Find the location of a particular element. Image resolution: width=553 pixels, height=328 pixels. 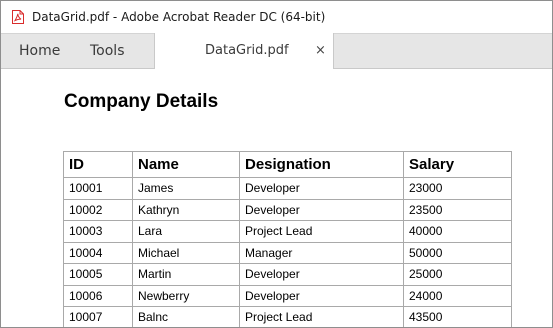

tab-tools: Tools is located at coordinates (107, 51).